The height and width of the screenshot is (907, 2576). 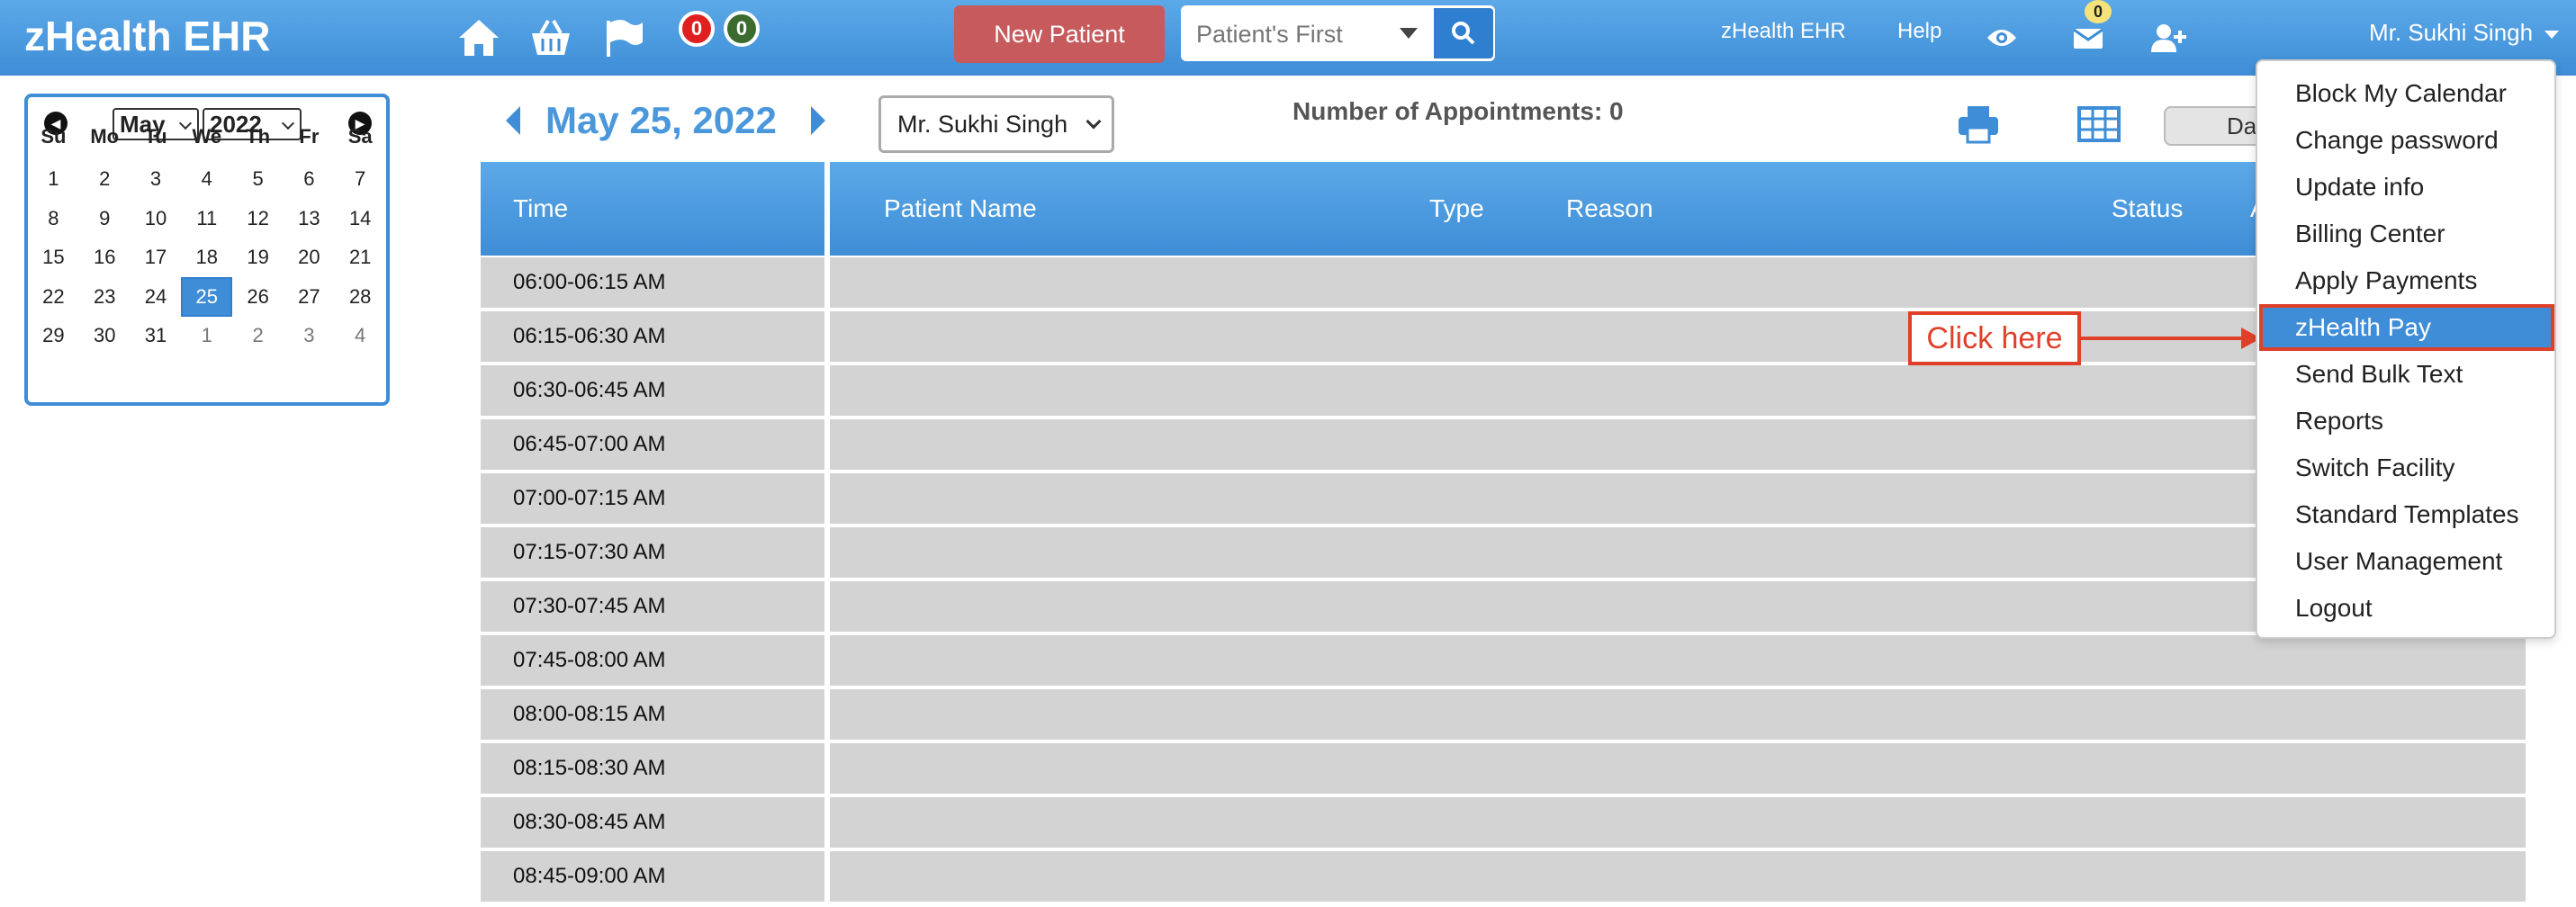 I want to click on column-patient-name: Patient Name, so click(x=960, y=209).